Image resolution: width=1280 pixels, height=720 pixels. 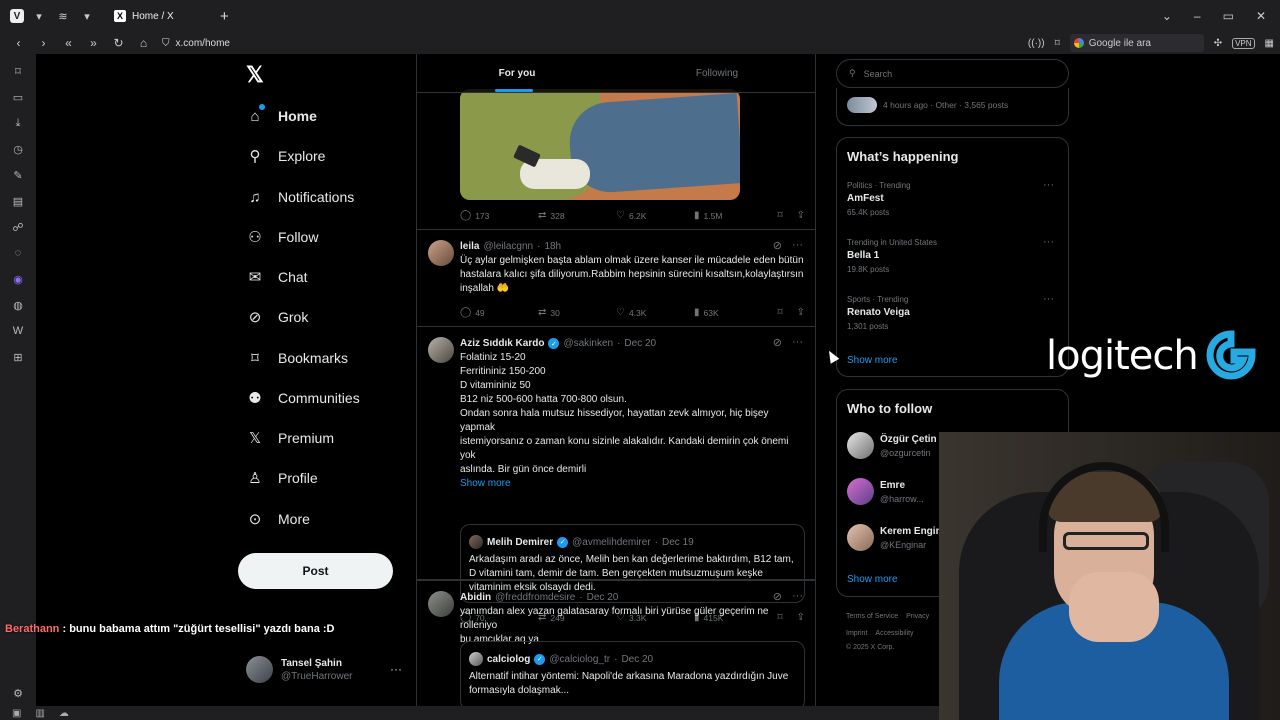 What do you see at coordinates (300, 197) in the screenshot?
I see `nav-notifications: ♫ Notifications` at bounding box center [300, 197].